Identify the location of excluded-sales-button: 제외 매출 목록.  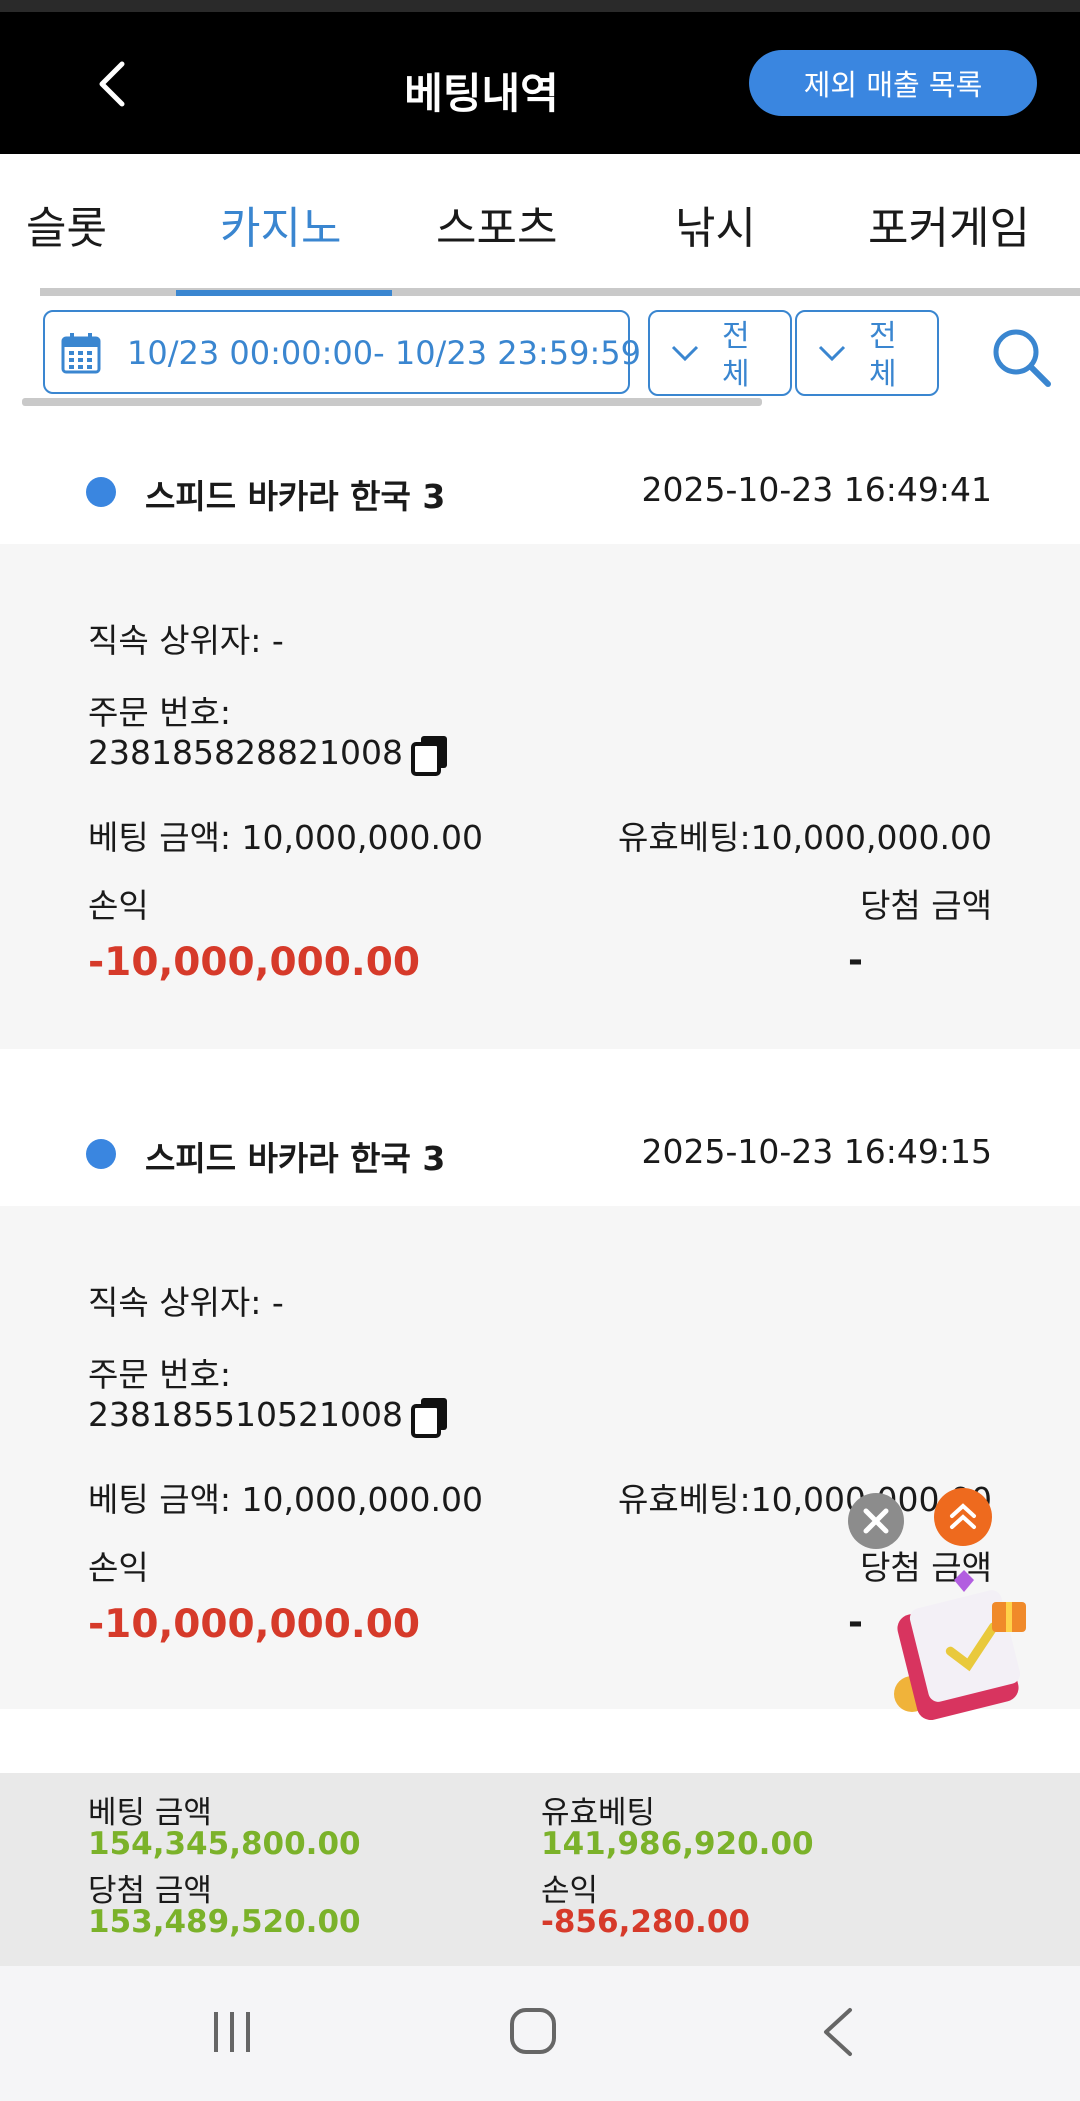
(893, 83).